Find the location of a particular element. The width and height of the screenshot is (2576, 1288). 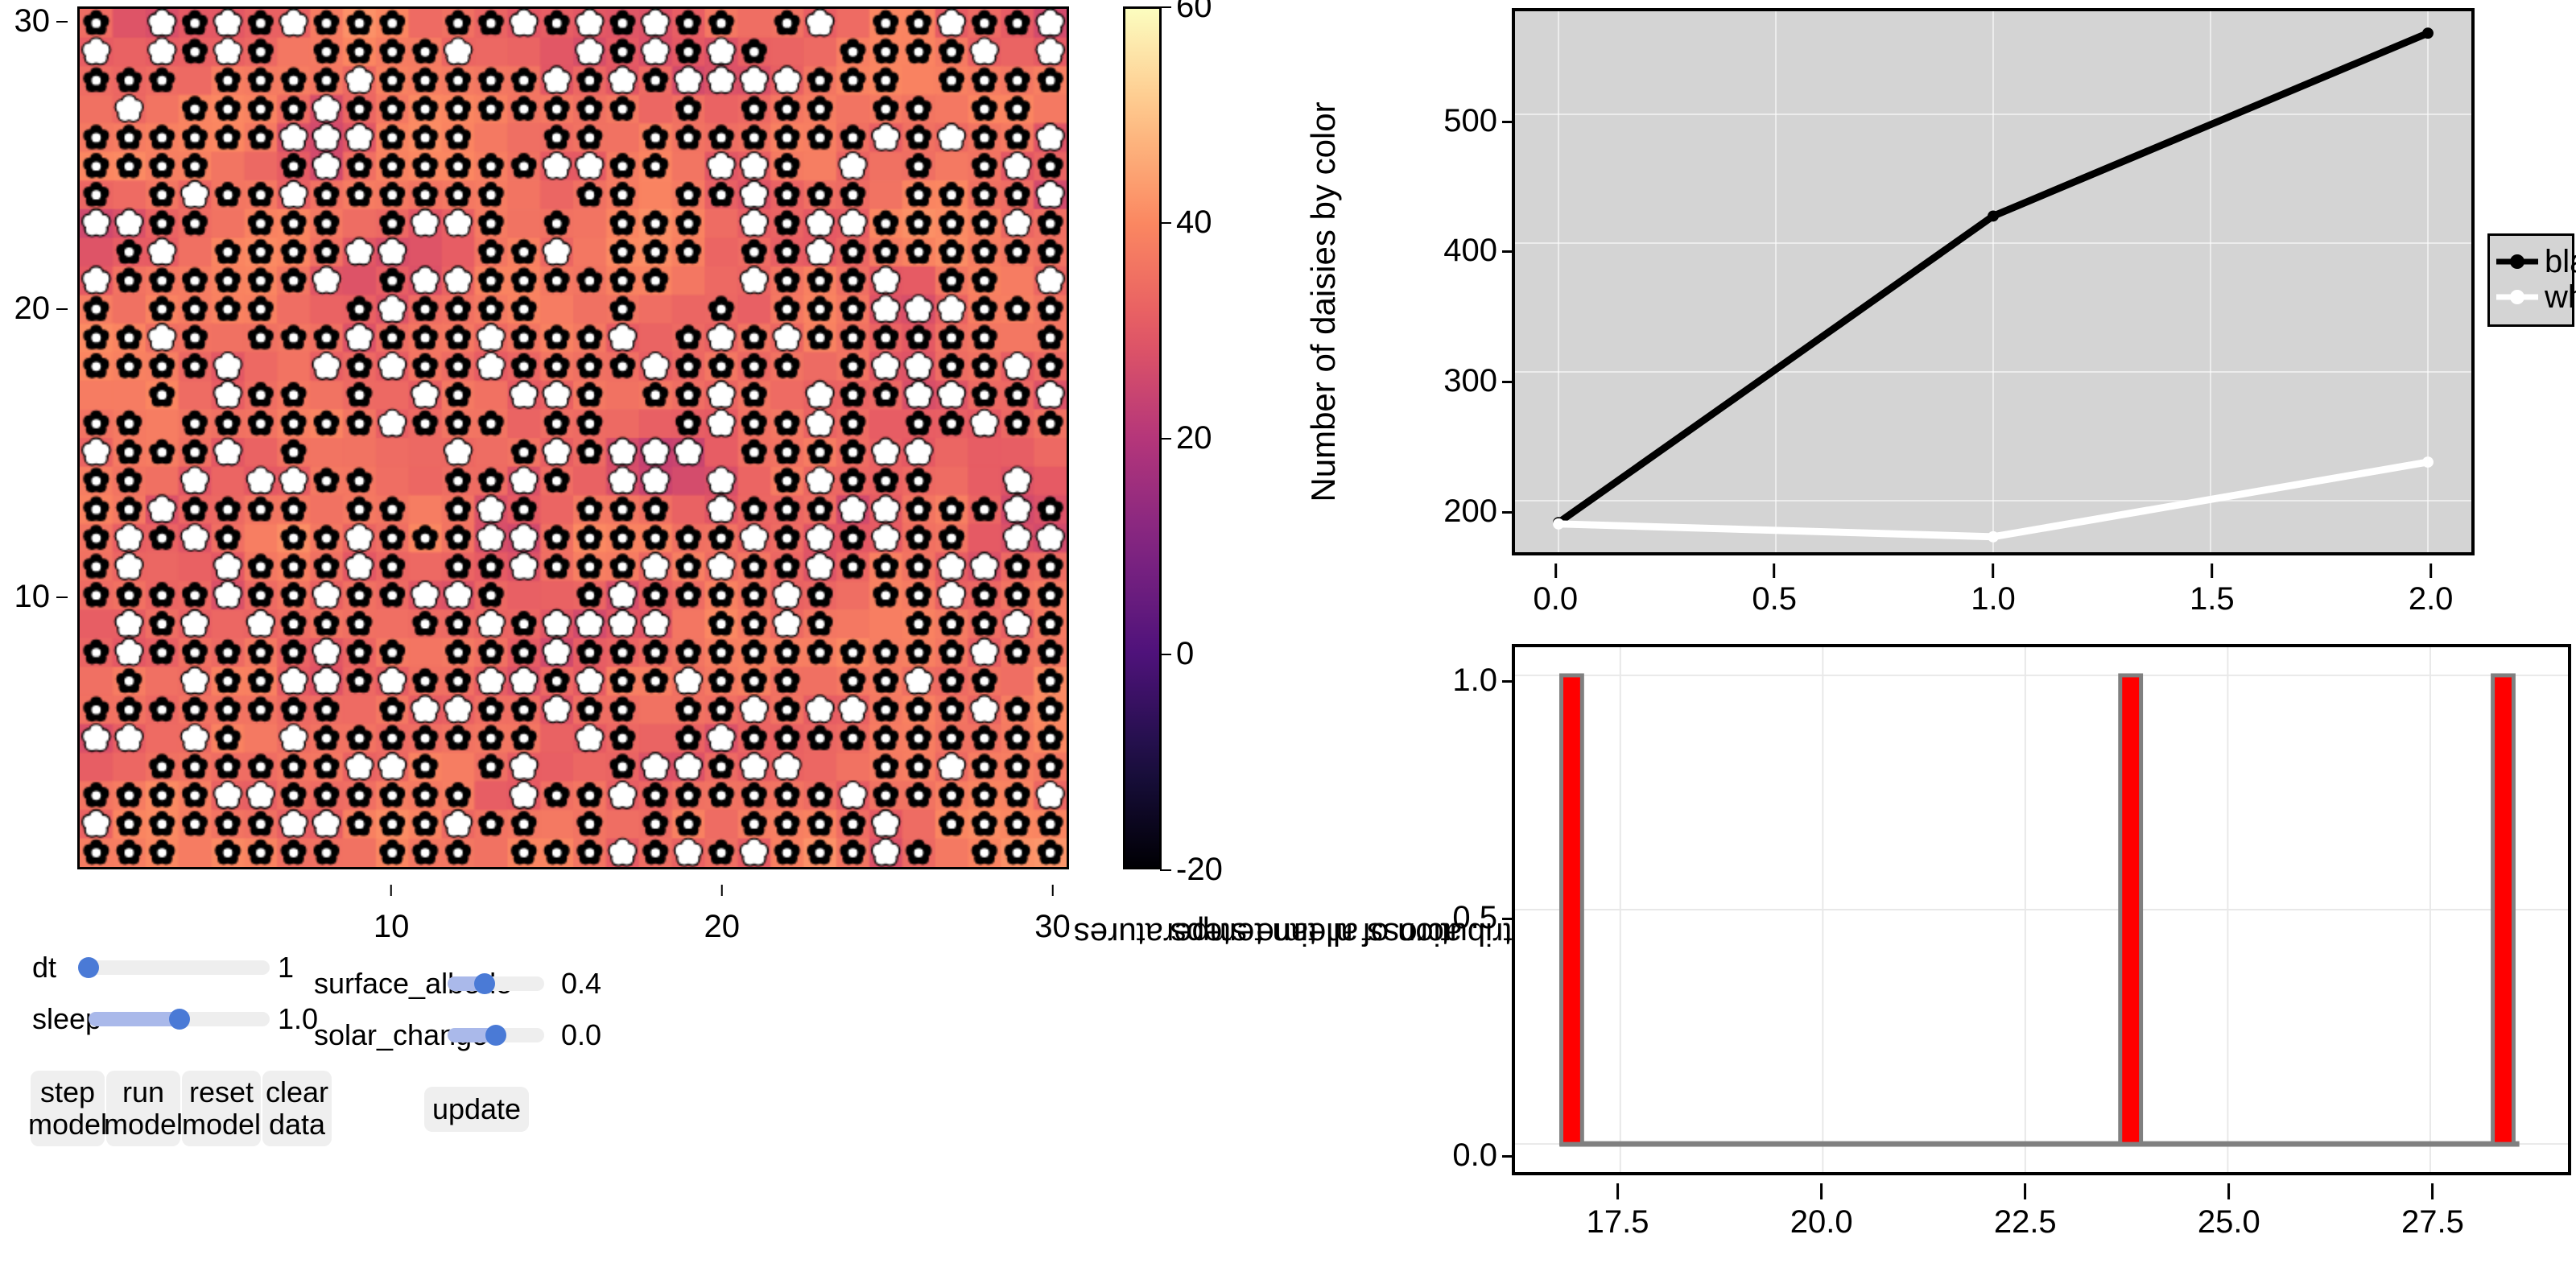

histogram-x-tick-2: 22.5 is located at coordinates (2025, 1211).